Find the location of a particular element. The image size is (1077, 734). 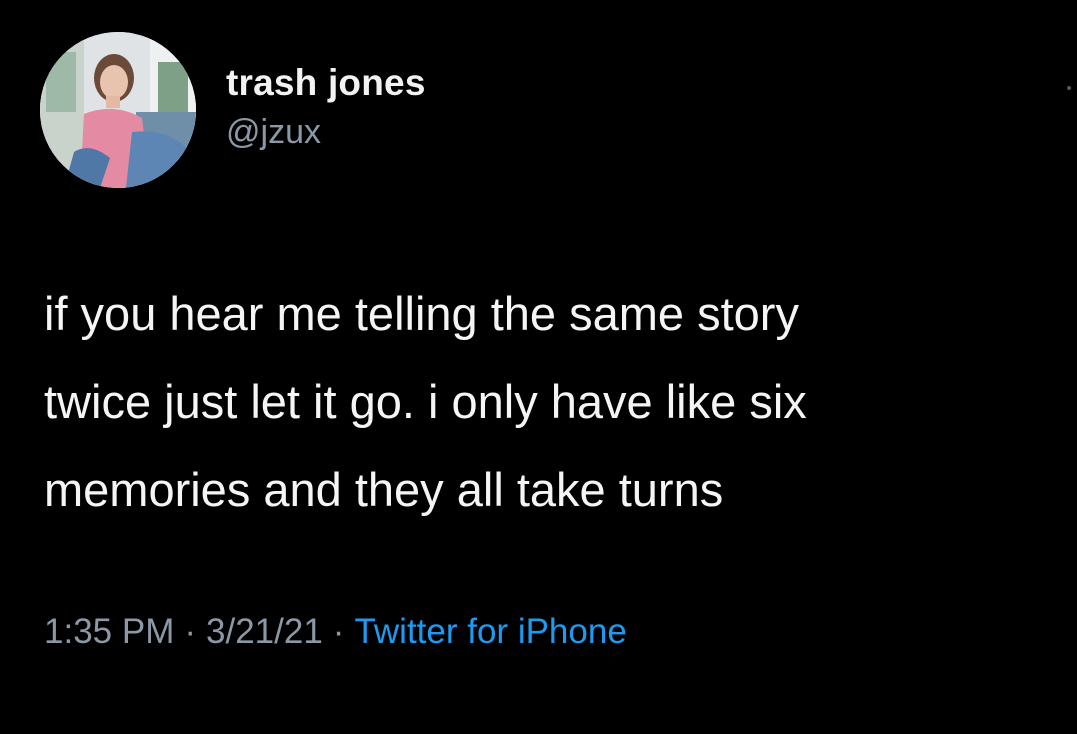

avatar-photo-icon is located at coordinates (118, 110).